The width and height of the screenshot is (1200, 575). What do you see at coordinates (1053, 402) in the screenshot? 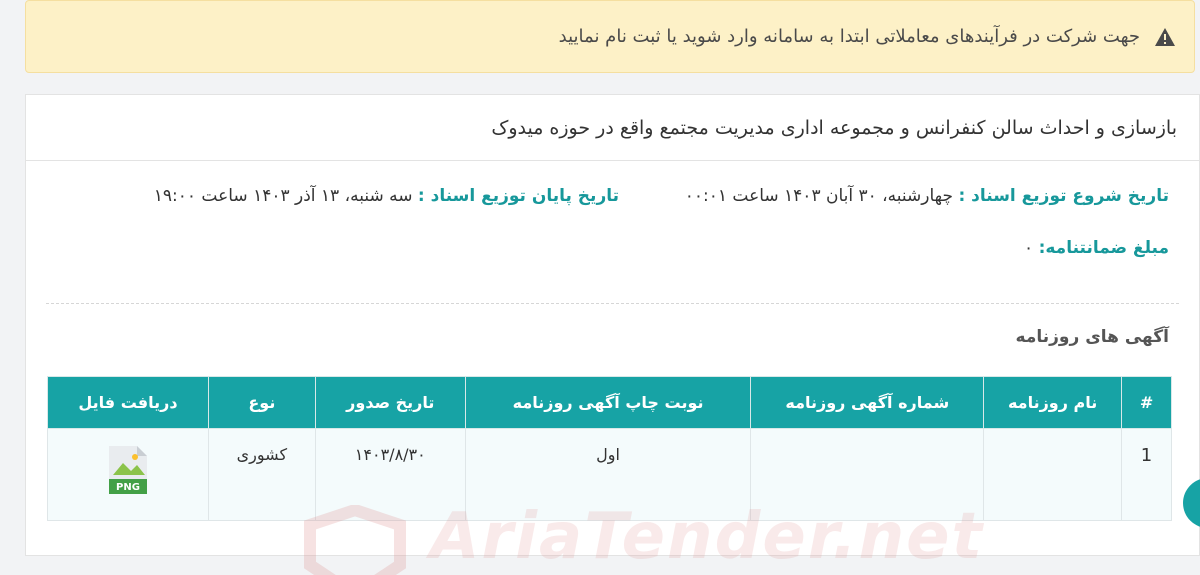
I see `col-newspaper: نام روزنامه` at bounding box center [1053, 402].